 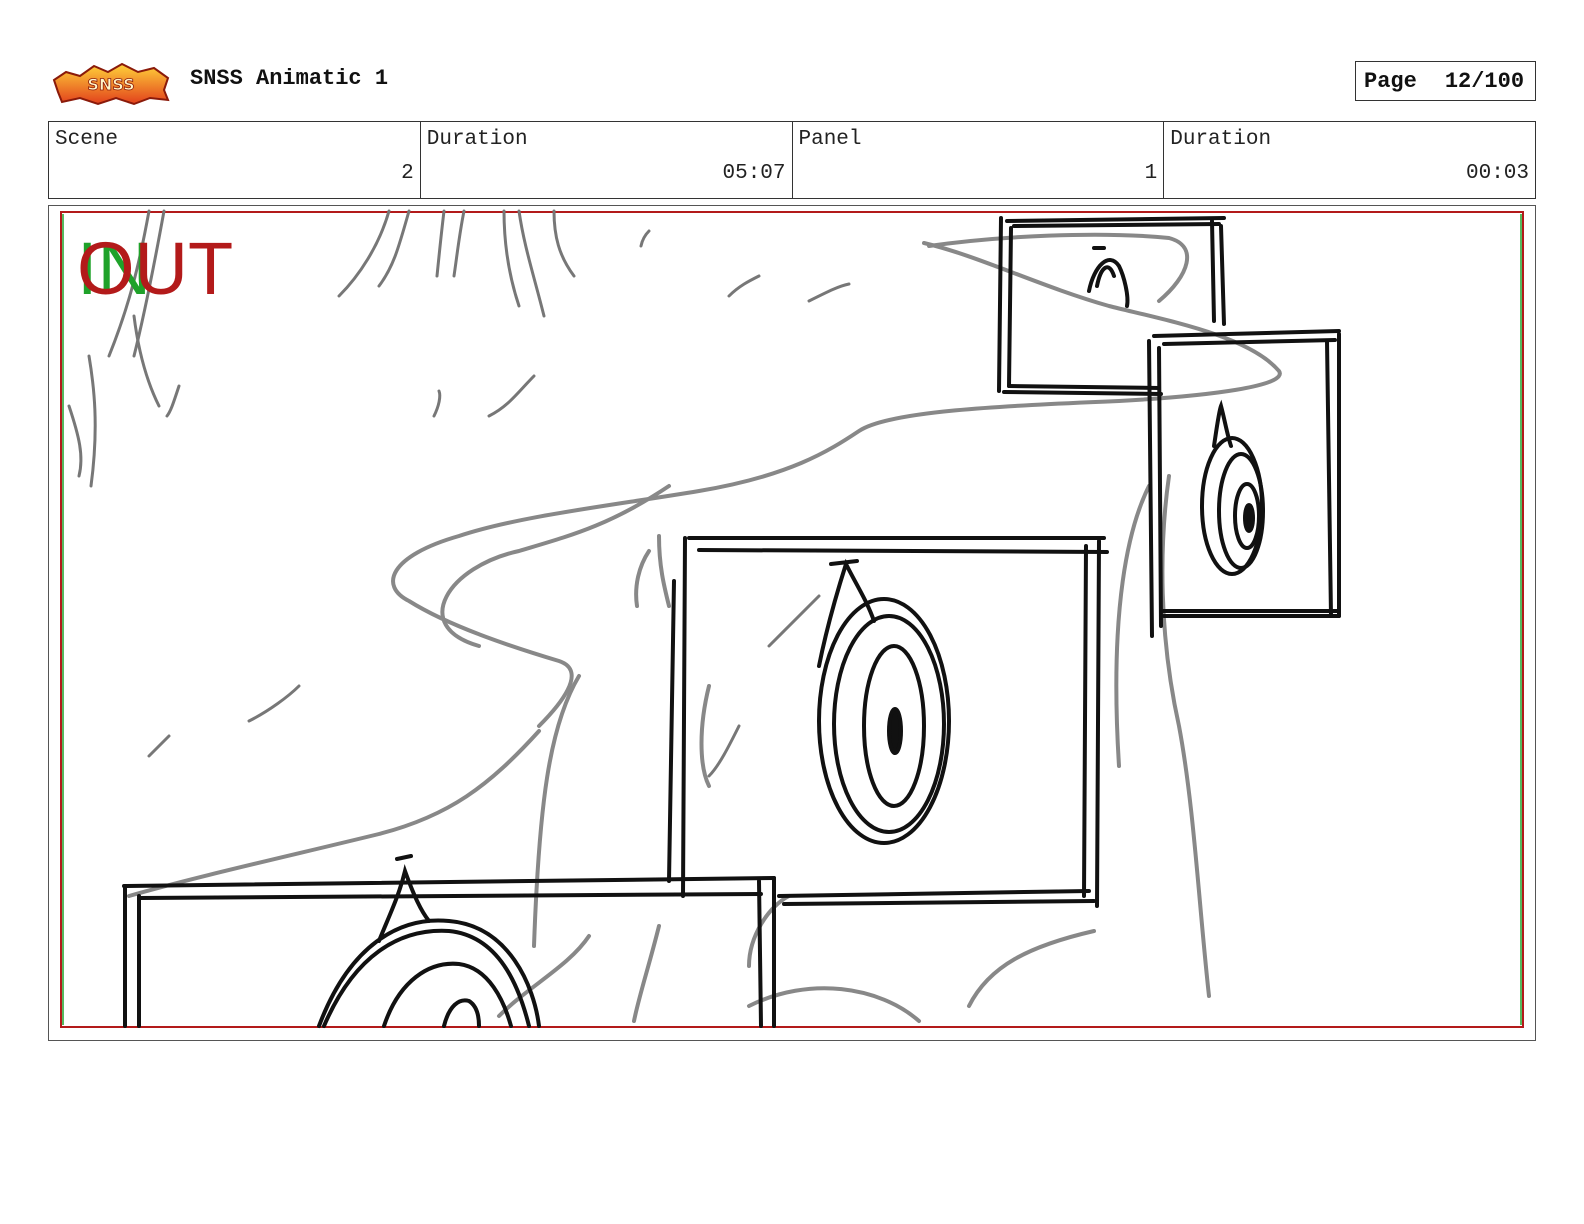 What do you see at coordinates (1349, 160) in the screenshot?
I see `panel-duration-cell: Duration 00:03` at bounding box center [1349, 160].